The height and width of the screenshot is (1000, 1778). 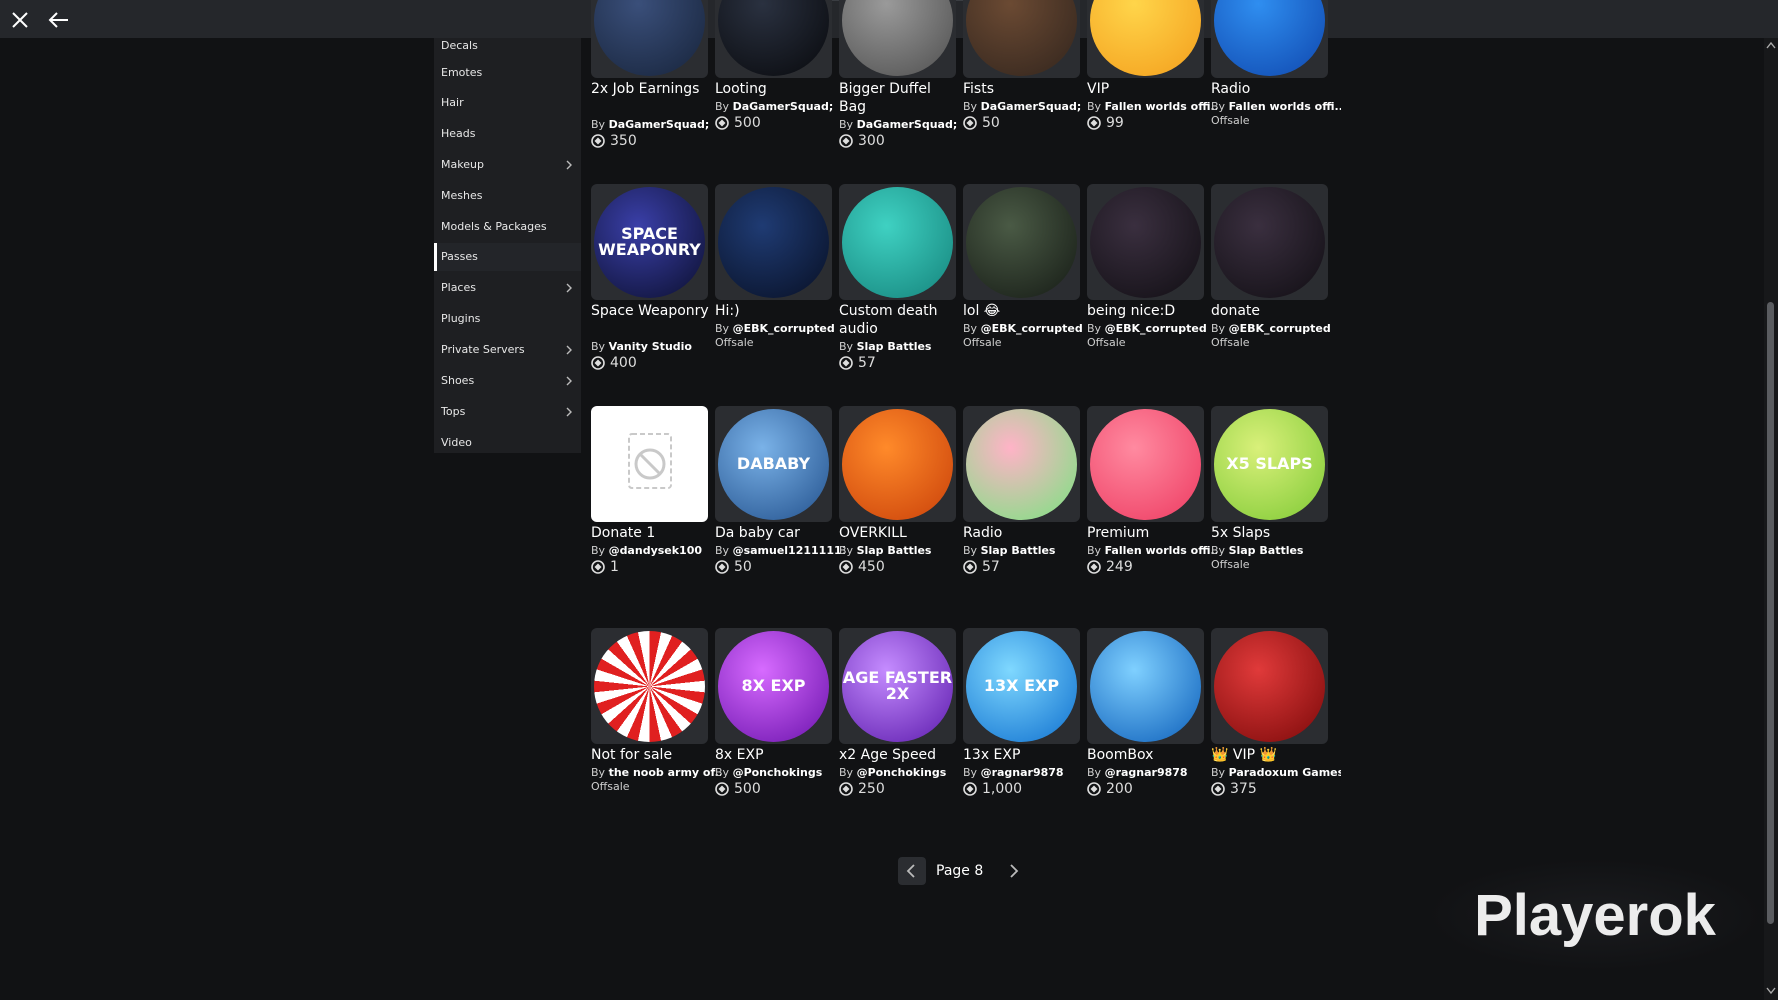 What do you see at coordinates (1022, 755) in the screenshot?
I see `pass-name: 13x EXP` at bounding box center [1022, 755].